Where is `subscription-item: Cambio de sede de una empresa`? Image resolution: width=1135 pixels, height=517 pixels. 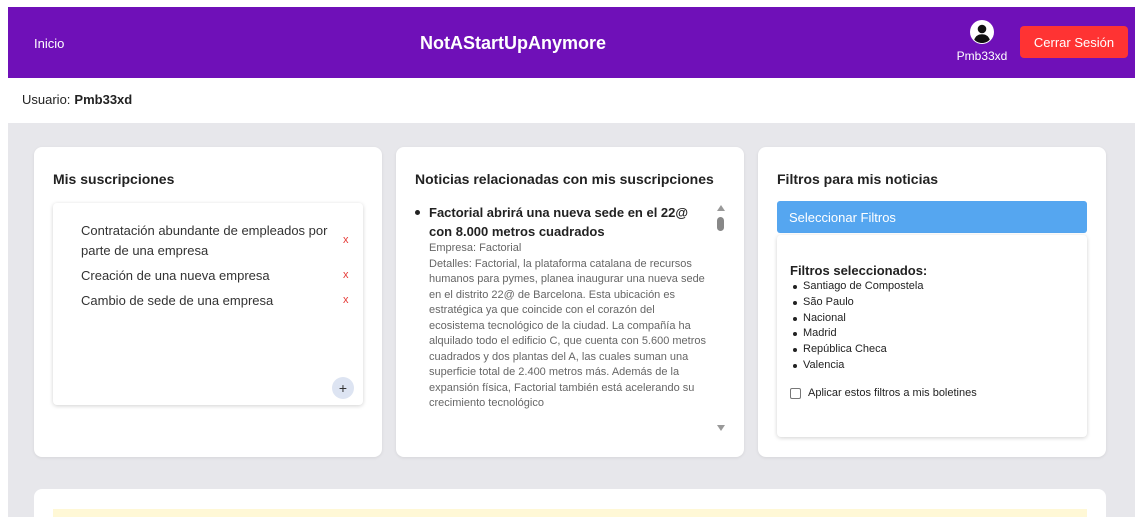
subscription-item: Cambio de sede de una empresa is located at coordinates (177, 300).